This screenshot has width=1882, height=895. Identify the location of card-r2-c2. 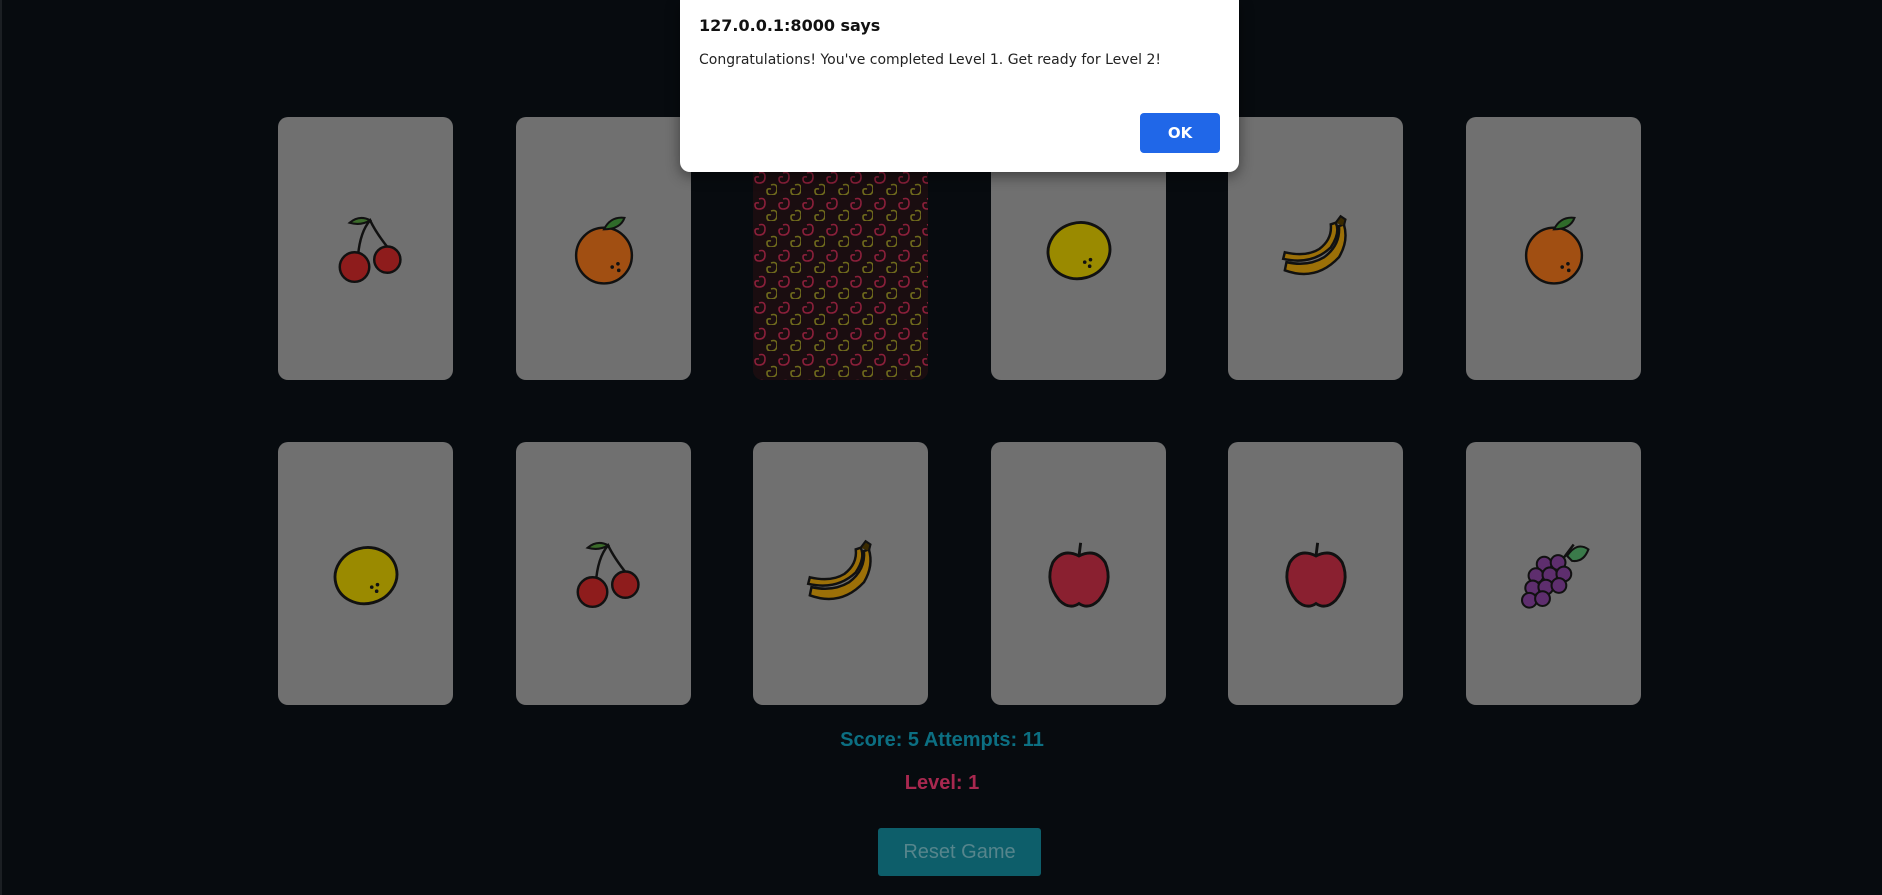
(603, 573).